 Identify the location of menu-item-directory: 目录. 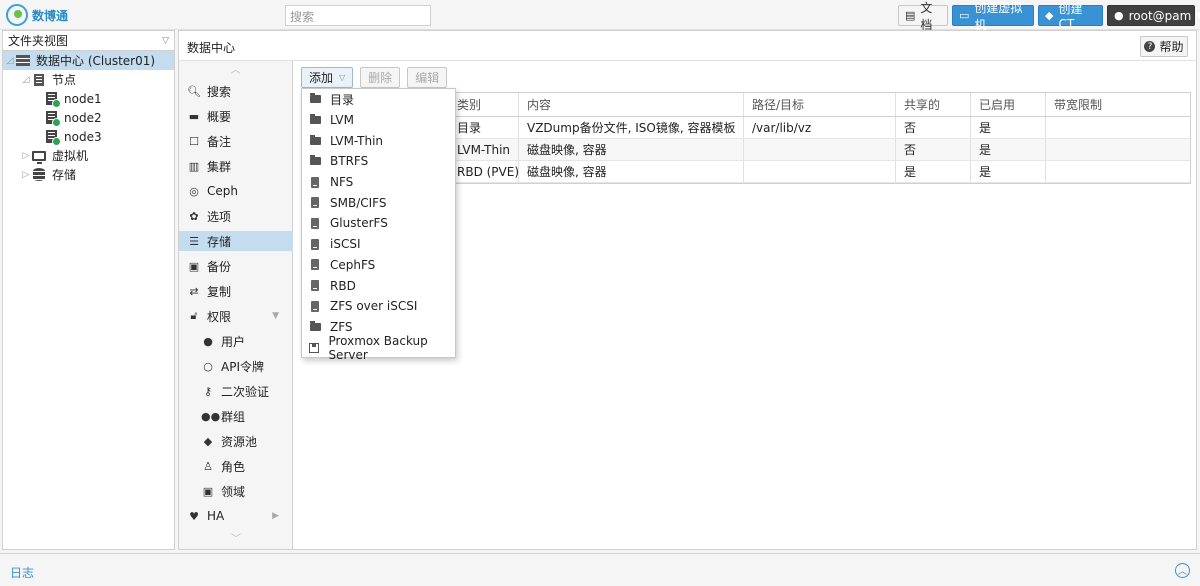
(378, 99).